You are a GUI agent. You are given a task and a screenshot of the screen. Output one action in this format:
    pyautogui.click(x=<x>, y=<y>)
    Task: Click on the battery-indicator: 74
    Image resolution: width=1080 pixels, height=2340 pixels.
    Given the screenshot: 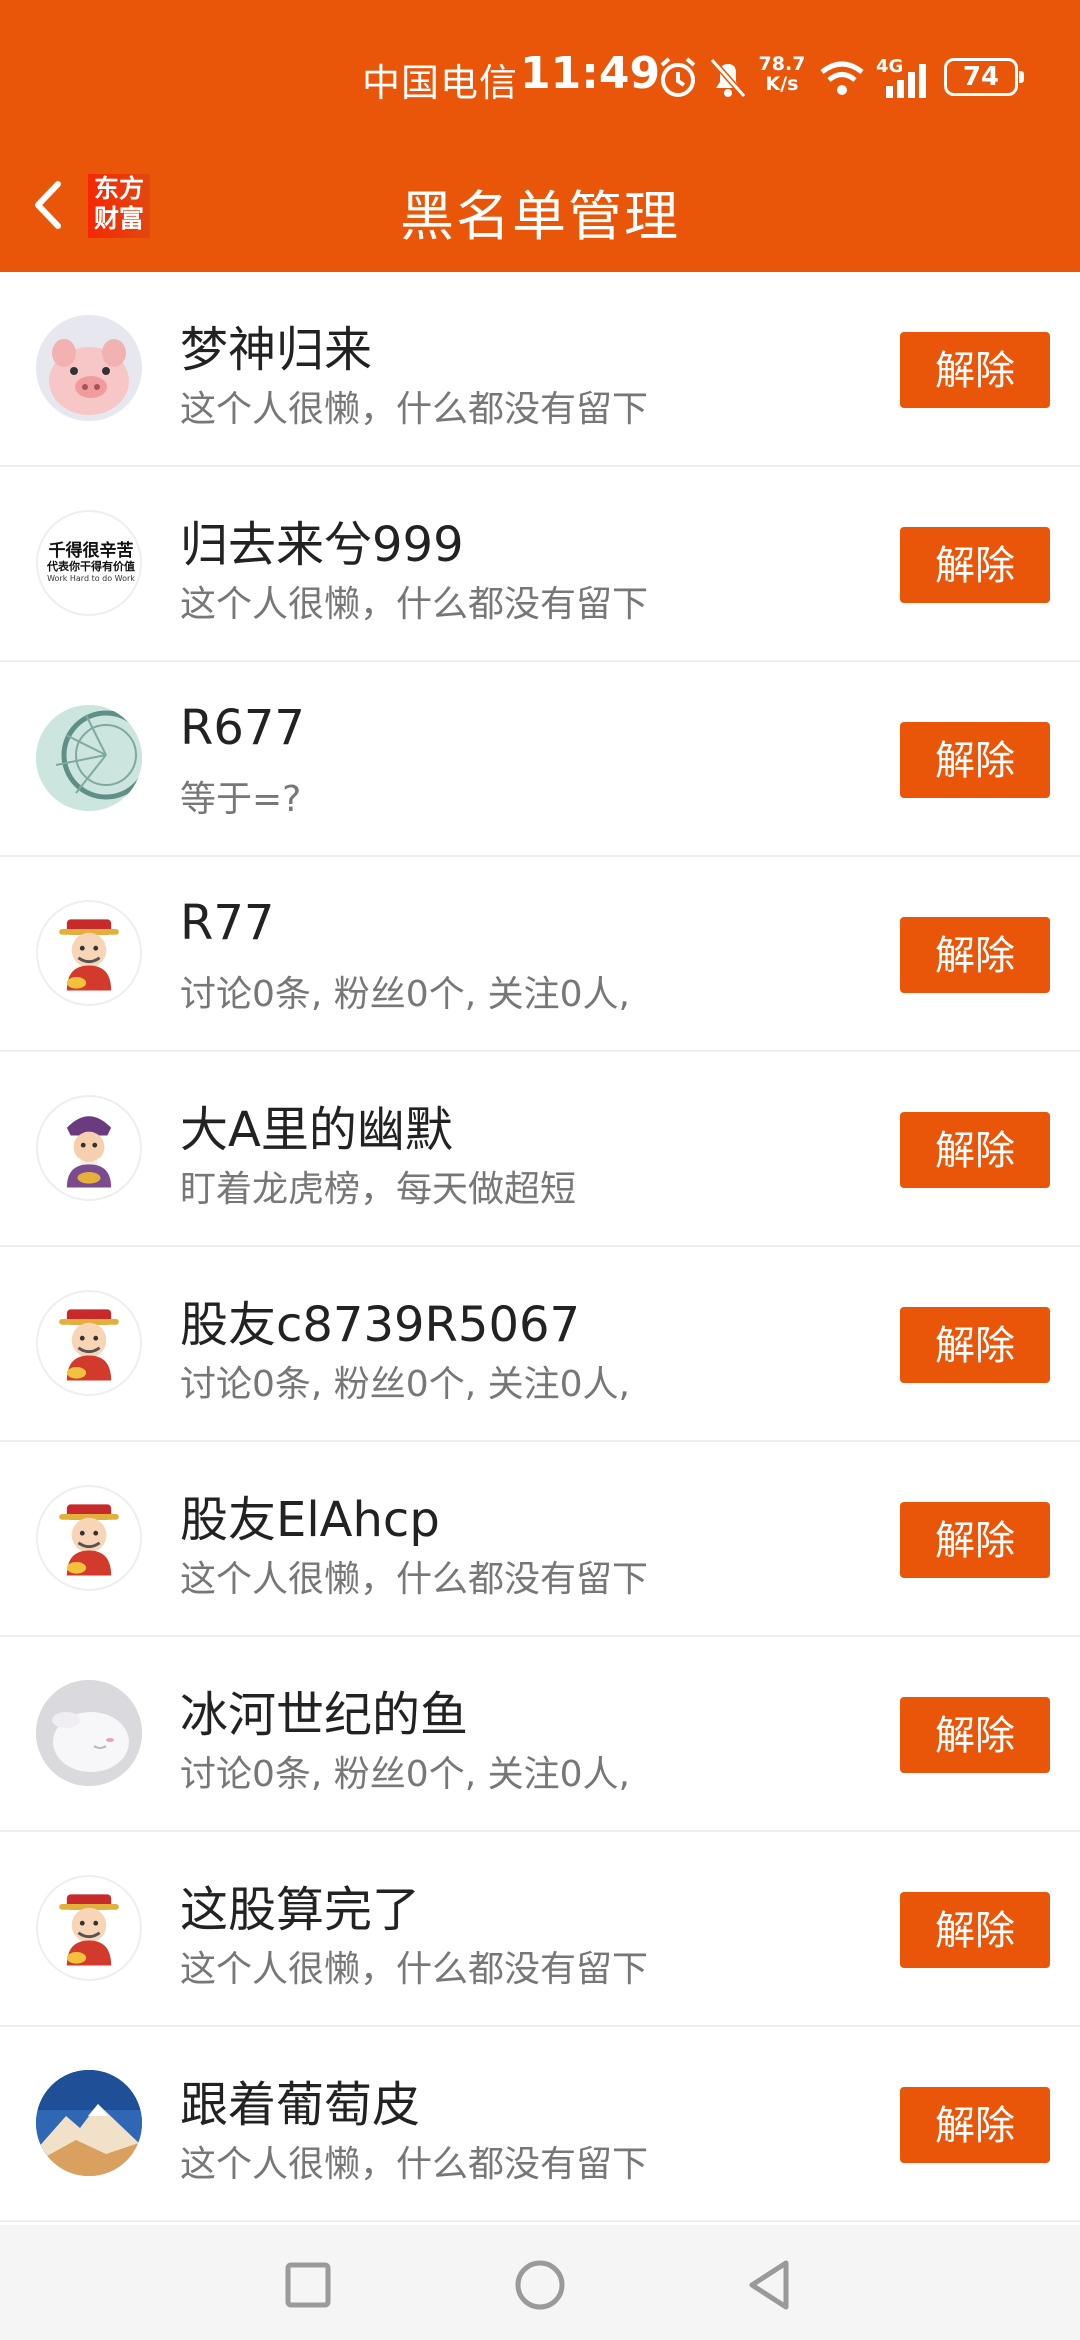 What is the action you would take?
    pyautogui.click(x=984, y=77)
    